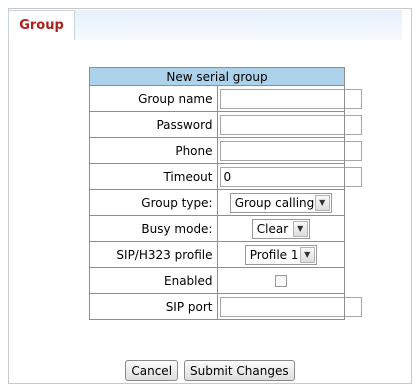  Describe the element at coordinates (153, 254) in the screenshot. I see `sip-profile-label: SIP/H323 profile` at that location.